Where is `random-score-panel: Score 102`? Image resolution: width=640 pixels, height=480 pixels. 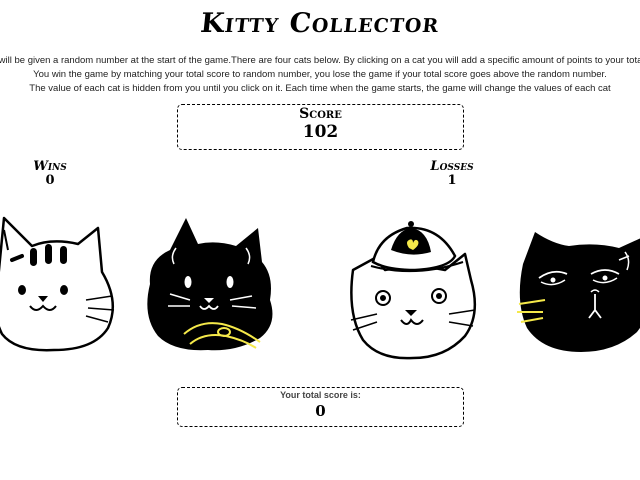
random-score-panel: Score 102 is located at coordinates (320, 127).